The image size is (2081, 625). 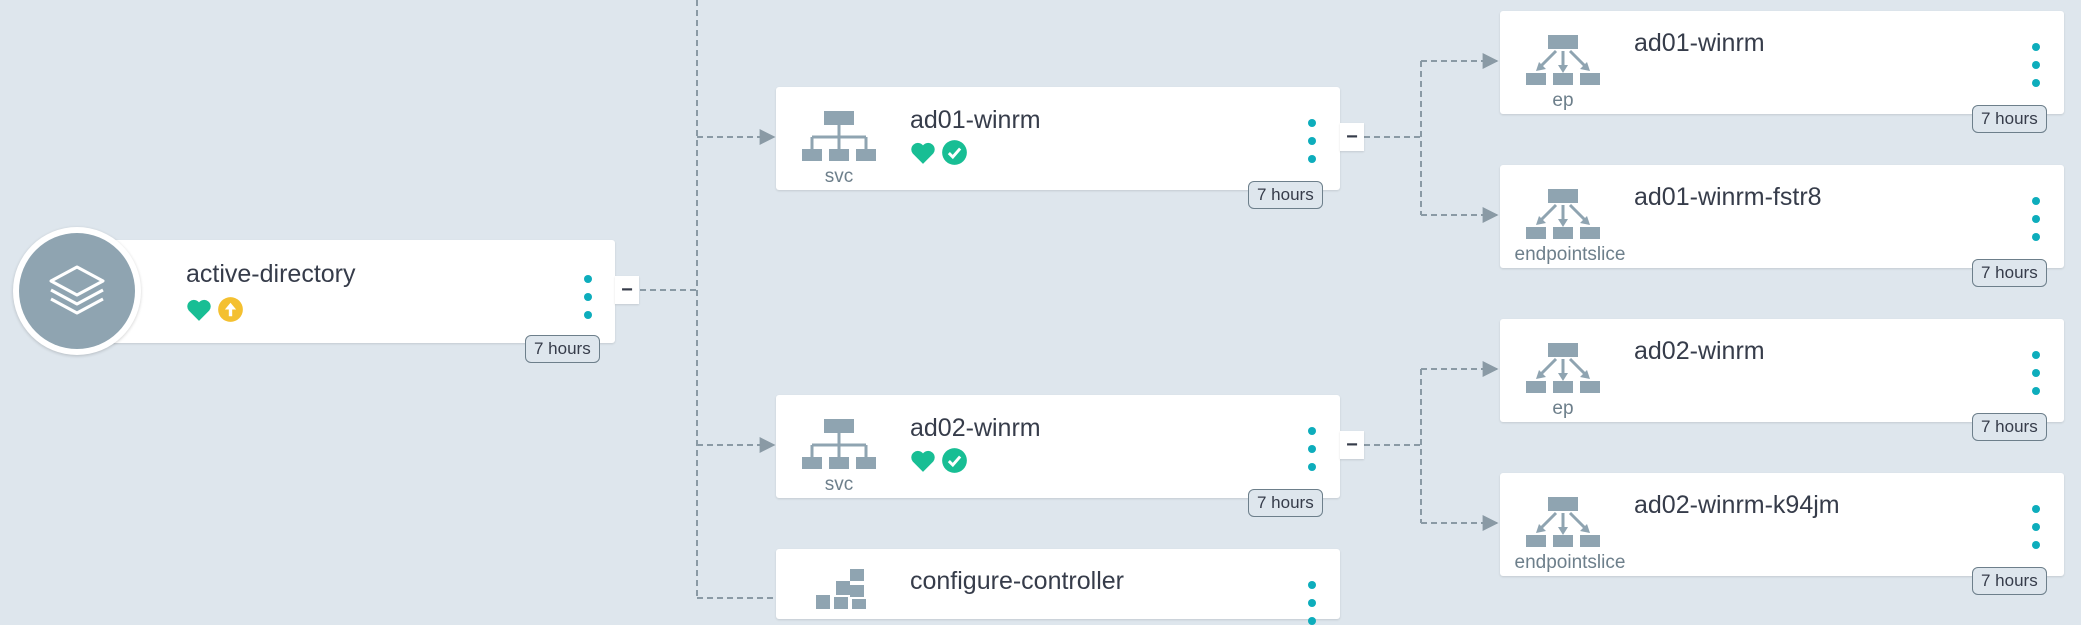 I want to click on service-node-title: ad02-winrm, so click(x=975, y=428).